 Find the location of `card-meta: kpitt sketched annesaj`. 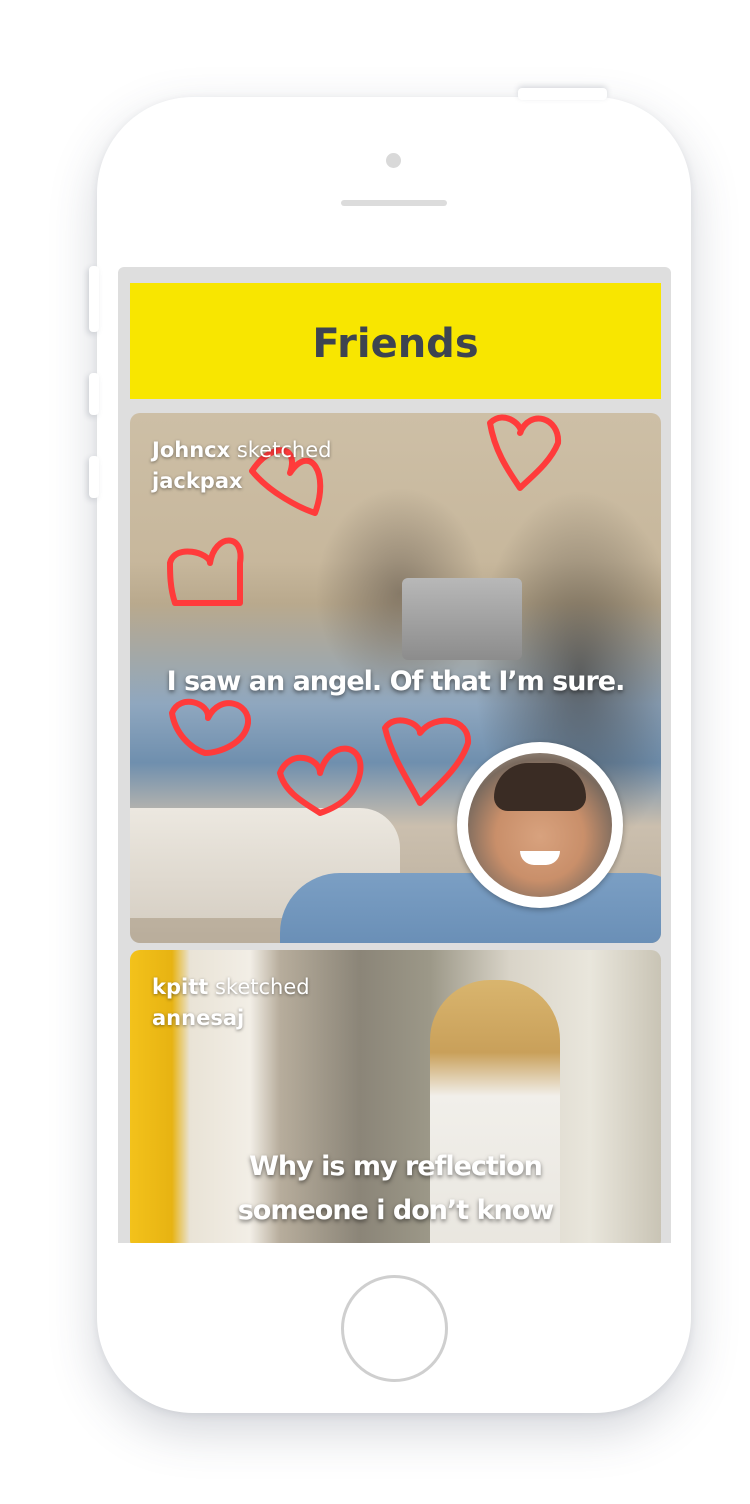

card-meta: kpitt sketched annesaj is located at coordinates (231, 1003).